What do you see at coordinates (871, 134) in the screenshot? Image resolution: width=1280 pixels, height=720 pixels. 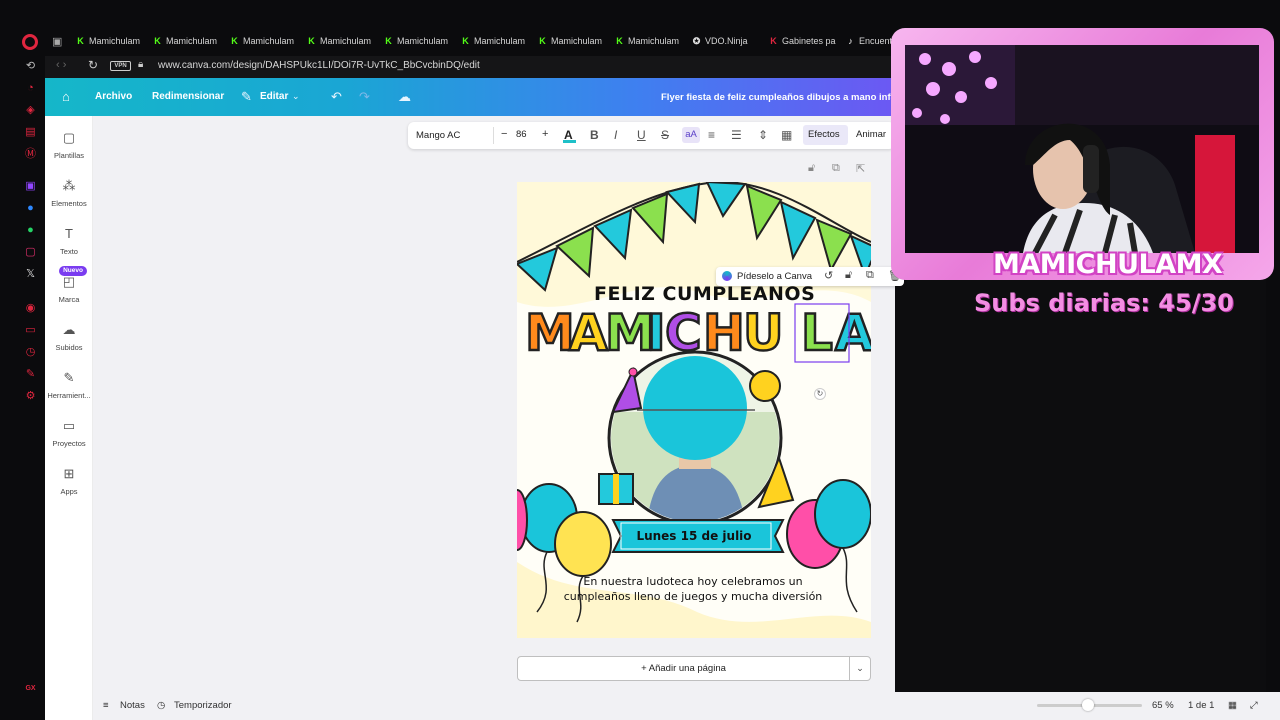 I see `animar-button: Animar` at bounding box center [871, 134].